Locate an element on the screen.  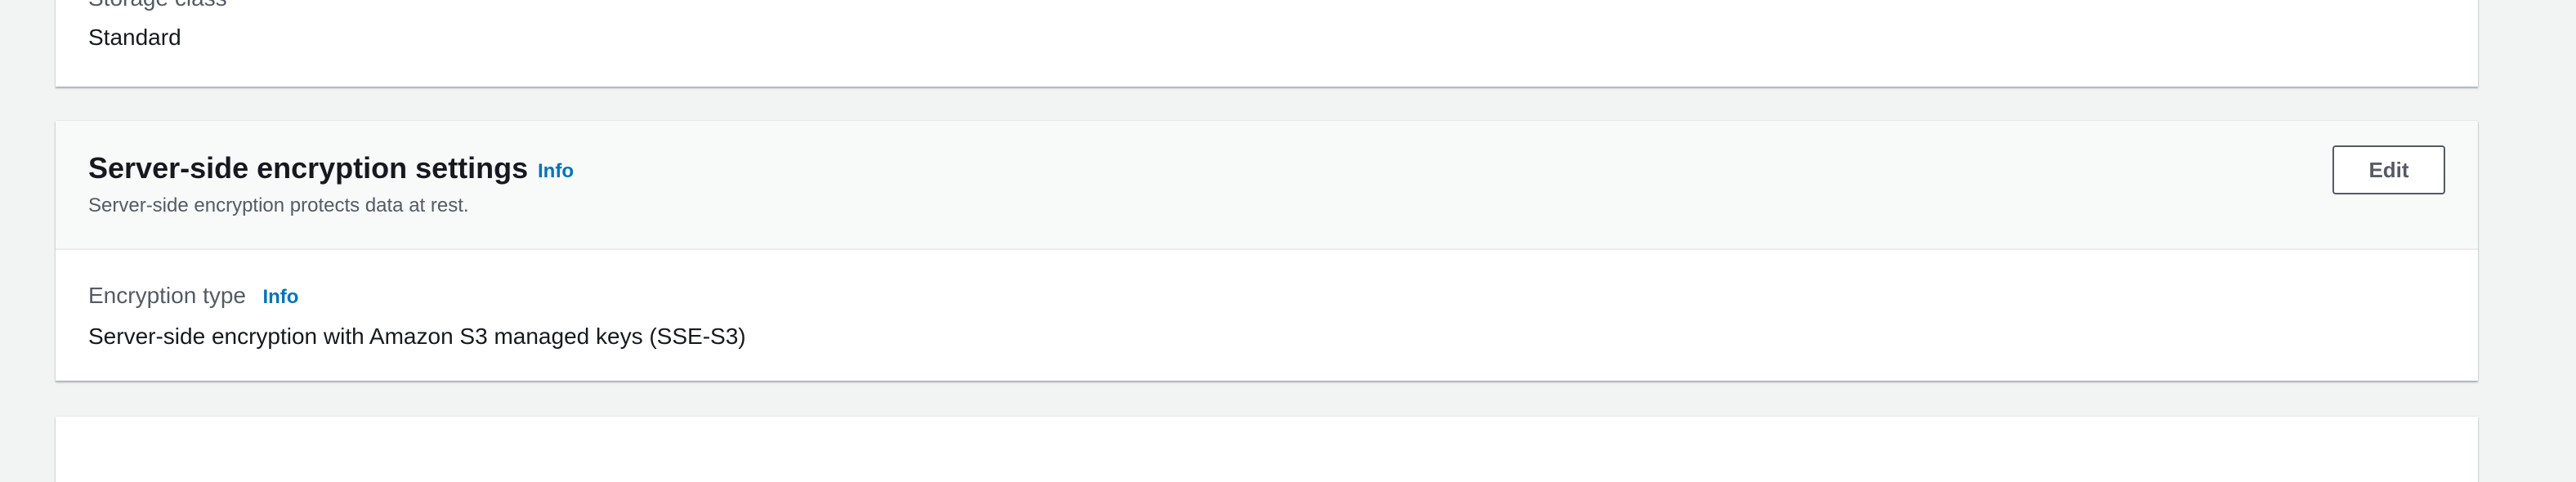
edit-button: Edit is located at coordinates (2388, 169).